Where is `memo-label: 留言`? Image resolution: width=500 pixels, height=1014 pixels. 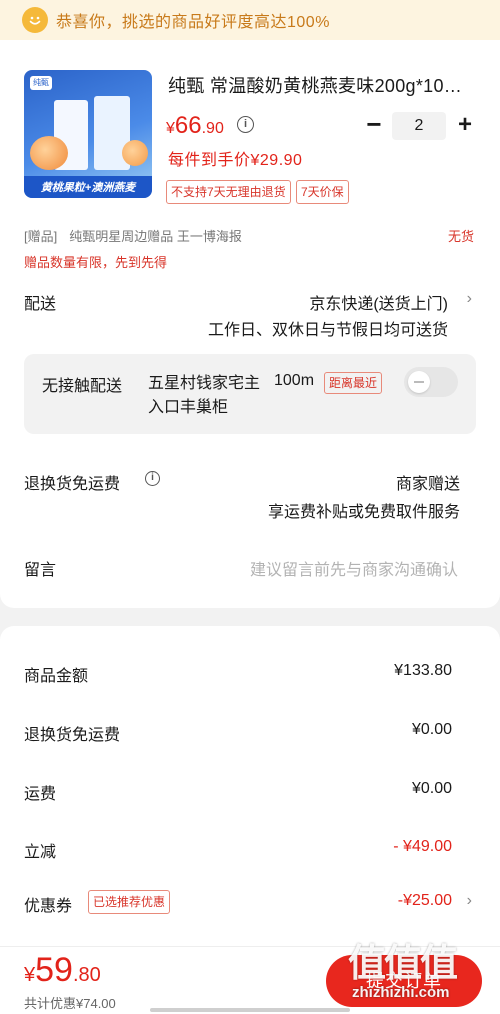 memo-label: 留言 is located at coordinates (40, 570).